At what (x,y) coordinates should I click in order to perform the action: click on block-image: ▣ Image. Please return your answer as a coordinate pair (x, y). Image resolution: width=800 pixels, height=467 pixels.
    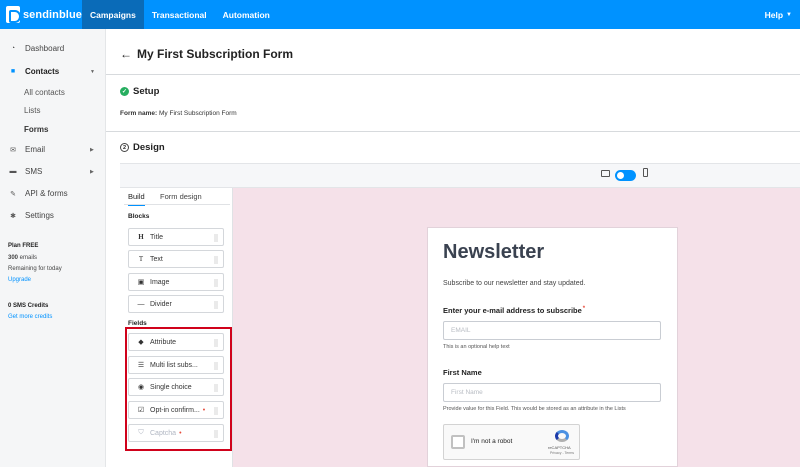
    Looking at the image, I should click on (176, 282).